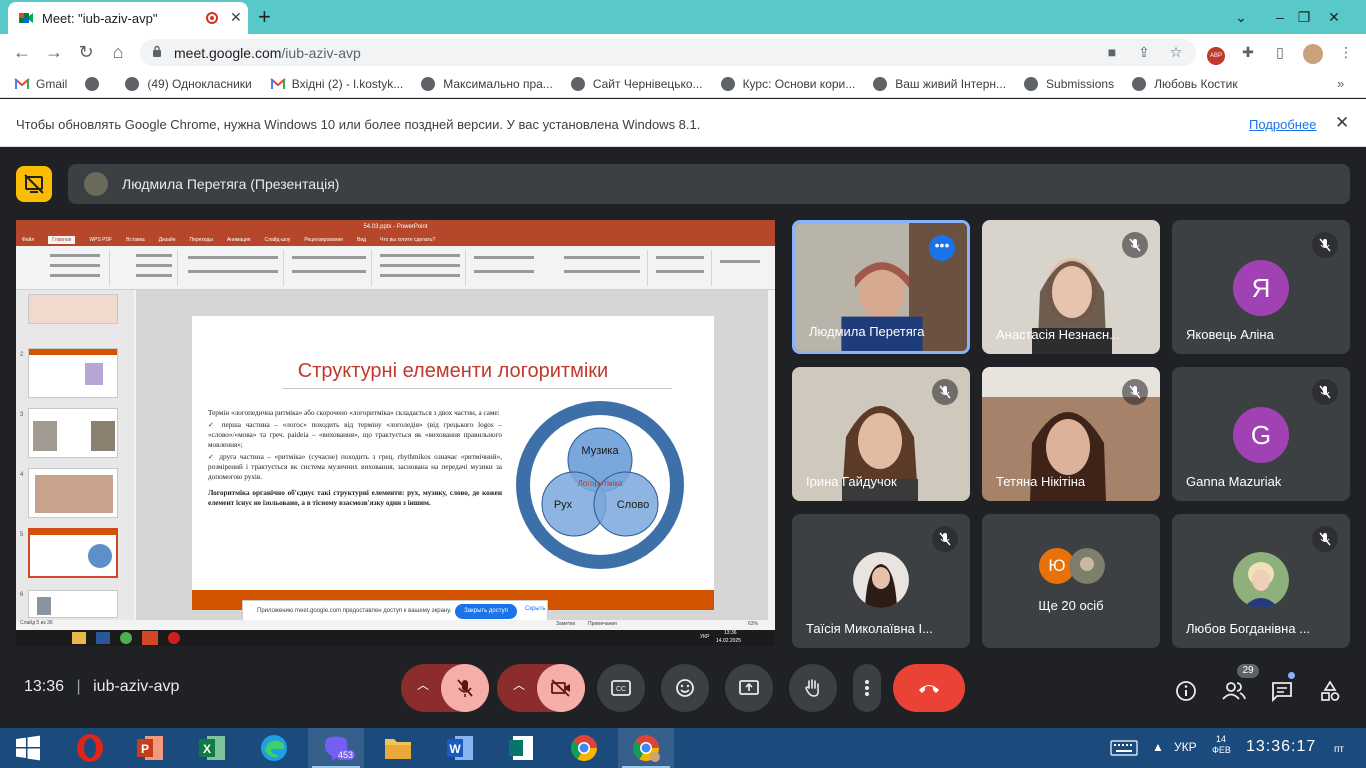 This screenshot has width=1366, height=768. What do you see at coordinates (128, 18) in the screenshot?
I see `browser-tab-meet: Meet: "iub-aziv-avp" ✕` at bounding box center [128, 18].